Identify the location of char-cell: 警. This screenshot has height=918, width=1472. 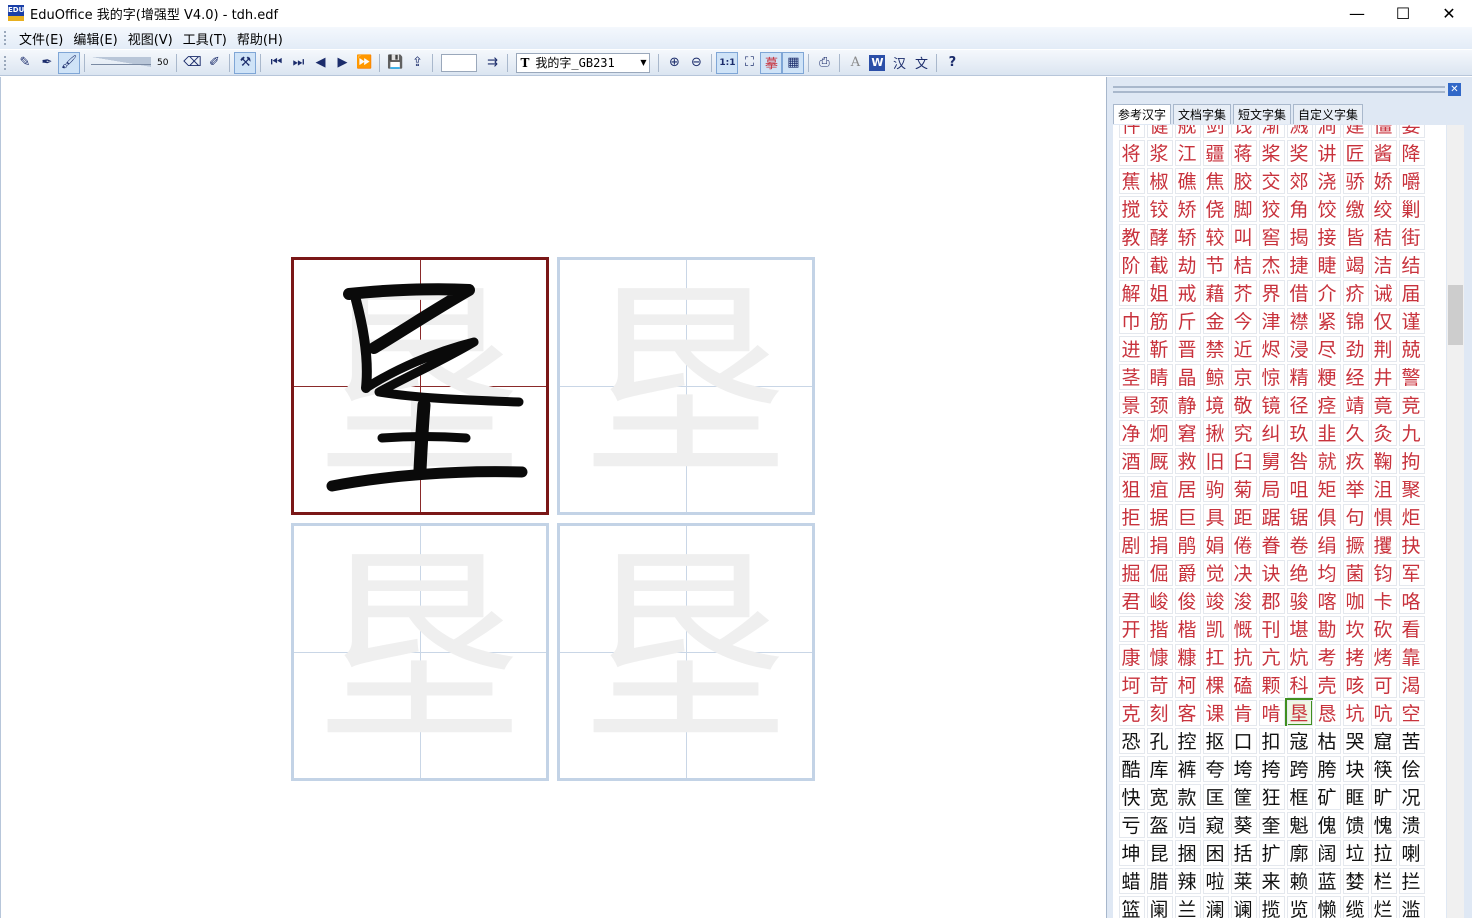
(1411, 376).